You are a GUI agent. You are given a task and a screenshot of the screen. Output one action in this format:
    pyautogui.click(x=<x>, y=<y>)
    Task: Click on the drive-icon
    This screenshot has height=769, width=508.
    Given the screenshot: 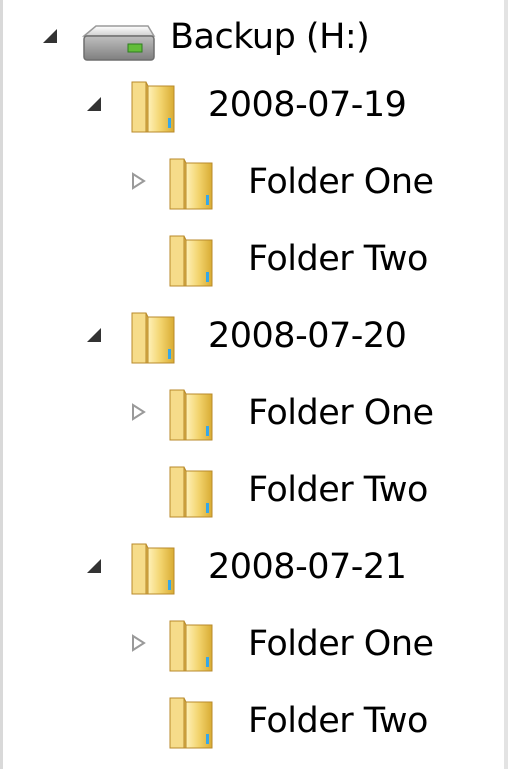 What is the action you would take?
    pyautogui.click(x=118, y=44)
    